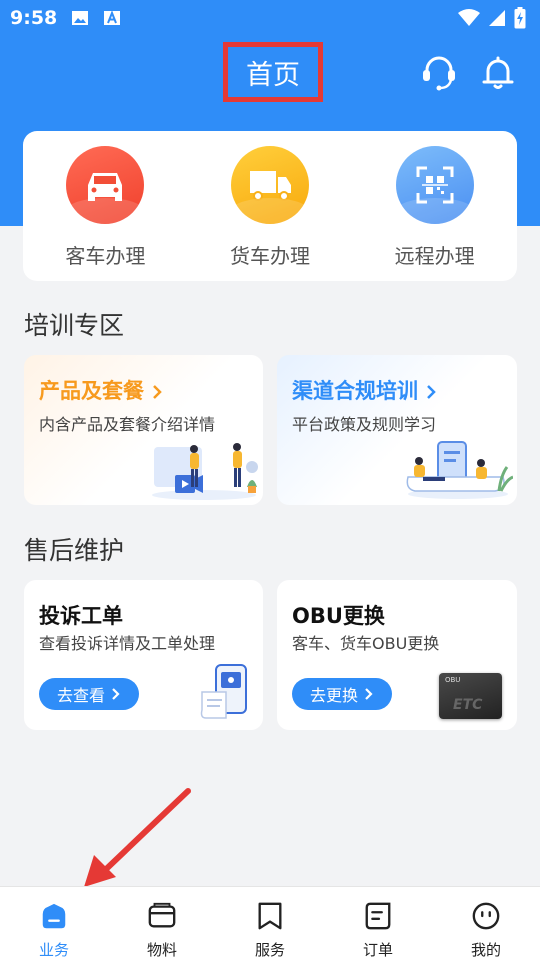 The image size is (540, 960). What do you see at coordinates (162, 915) in the screenshot?
I see `wallet-icon` at bounding box center [162, 915].